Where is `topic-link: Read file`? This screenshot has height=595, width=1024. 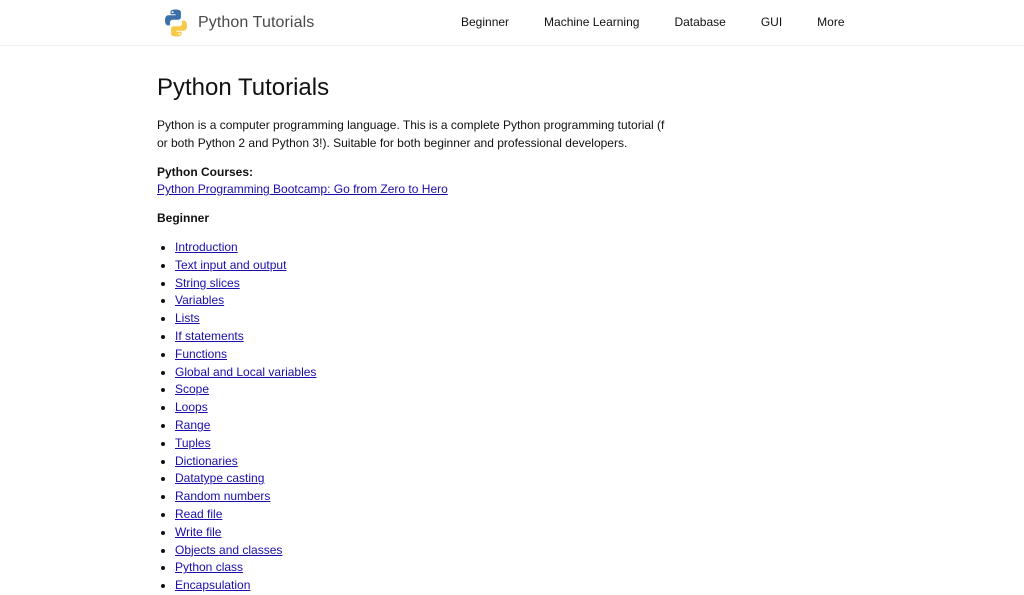
topic-link: Read file is located at coordinates (198, 514).